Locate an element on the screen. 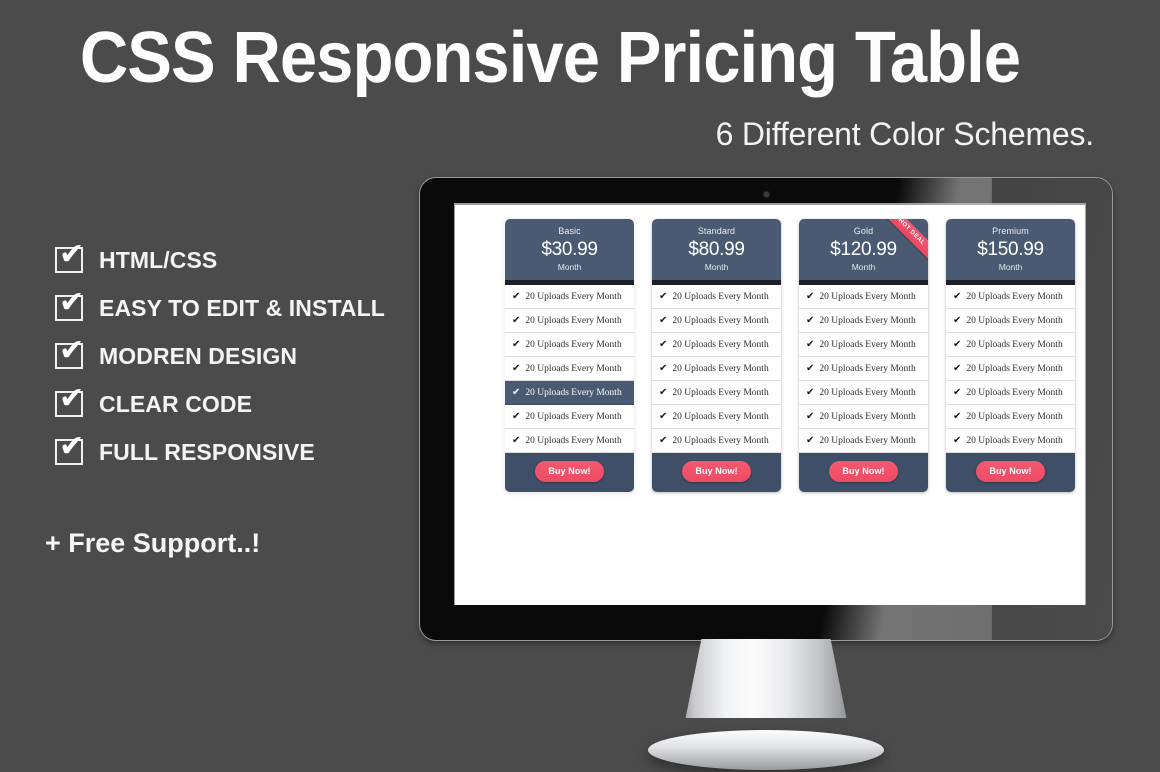 The image size is (1160, 772). feature-row: ✔ FULL RESPONSIVE is located at coordinates (250, 452).